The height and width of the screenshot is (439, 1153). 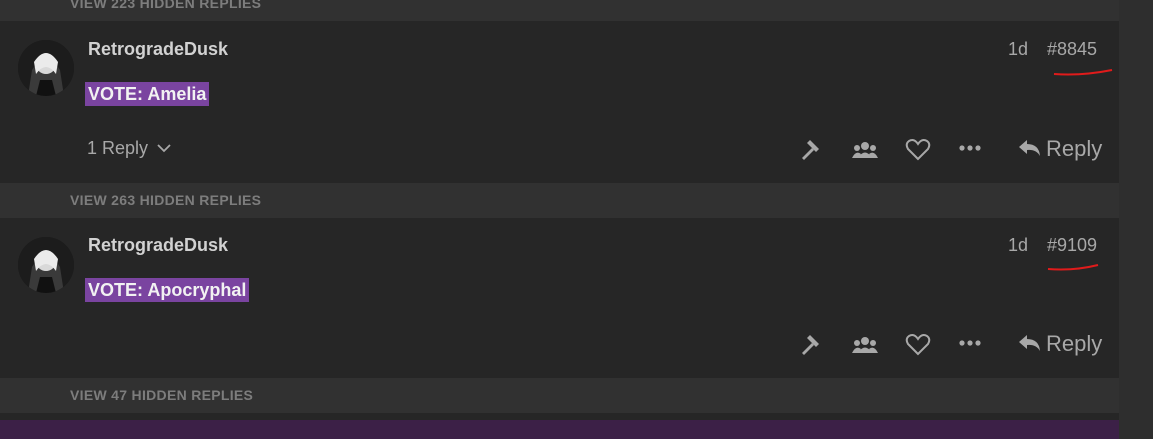 I want to click on replies-count-label: 1 Reply, so click(x=118, y=148).